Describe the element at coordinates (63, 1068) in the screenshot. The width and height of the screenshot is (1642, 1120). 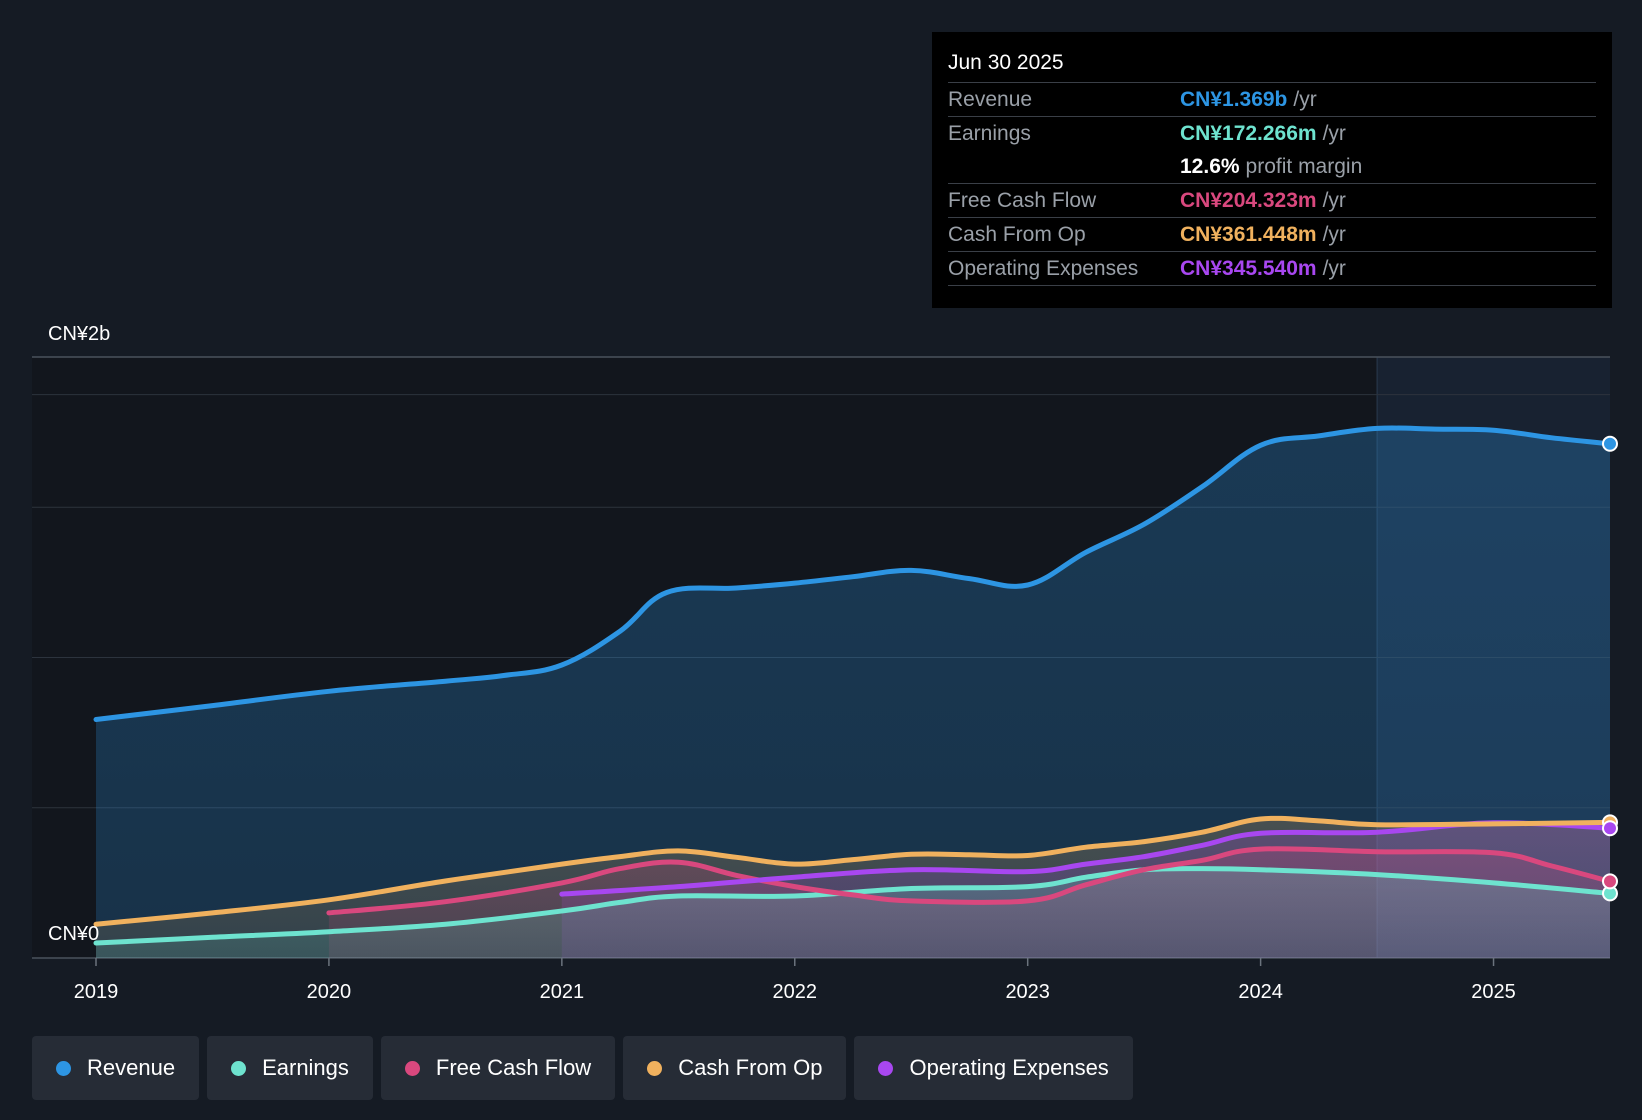
I see `revenue-dot-icon` at that location.